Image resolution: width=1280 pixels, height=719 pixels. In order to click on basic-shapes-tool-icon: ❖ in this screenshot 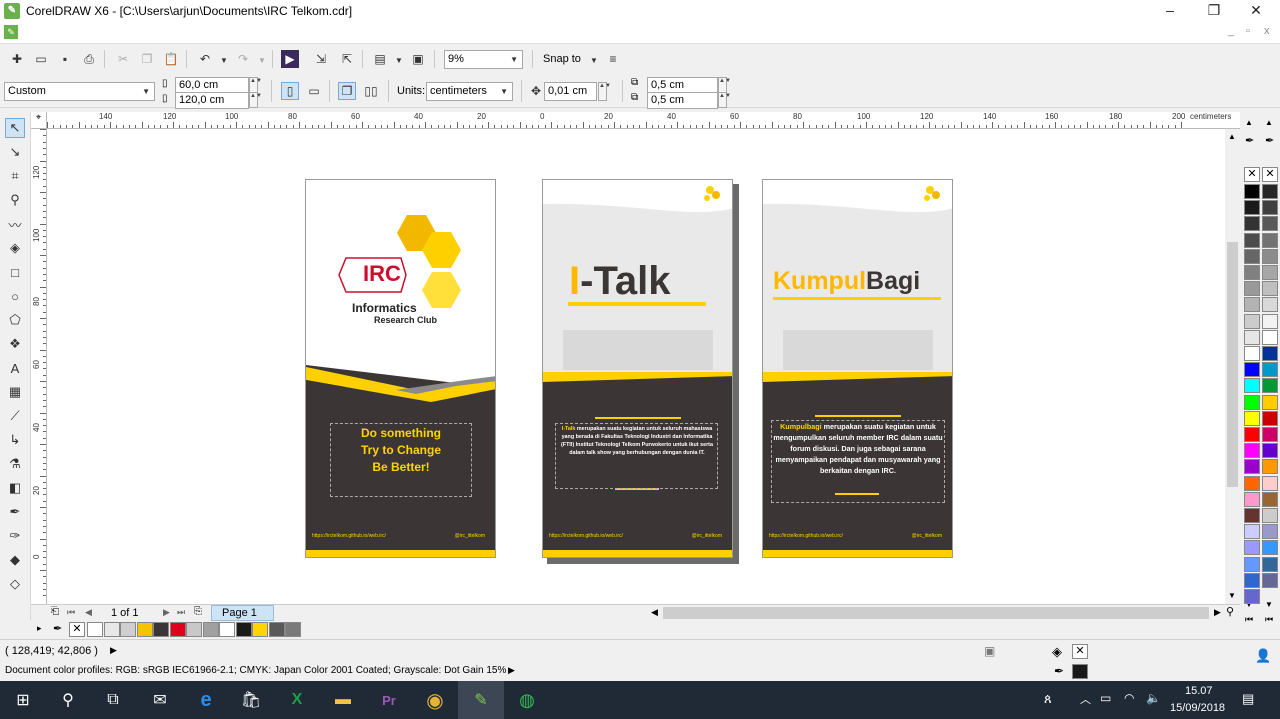, I will do `click(15, 344)`.